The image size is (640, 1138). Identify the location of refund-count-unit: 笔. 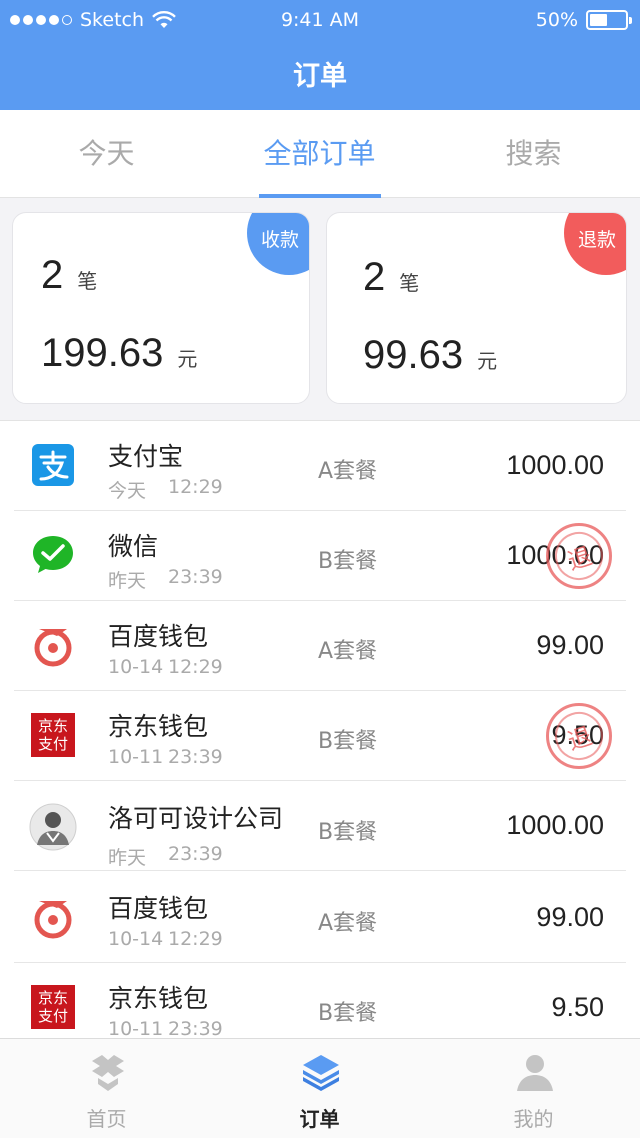
(409, 283).